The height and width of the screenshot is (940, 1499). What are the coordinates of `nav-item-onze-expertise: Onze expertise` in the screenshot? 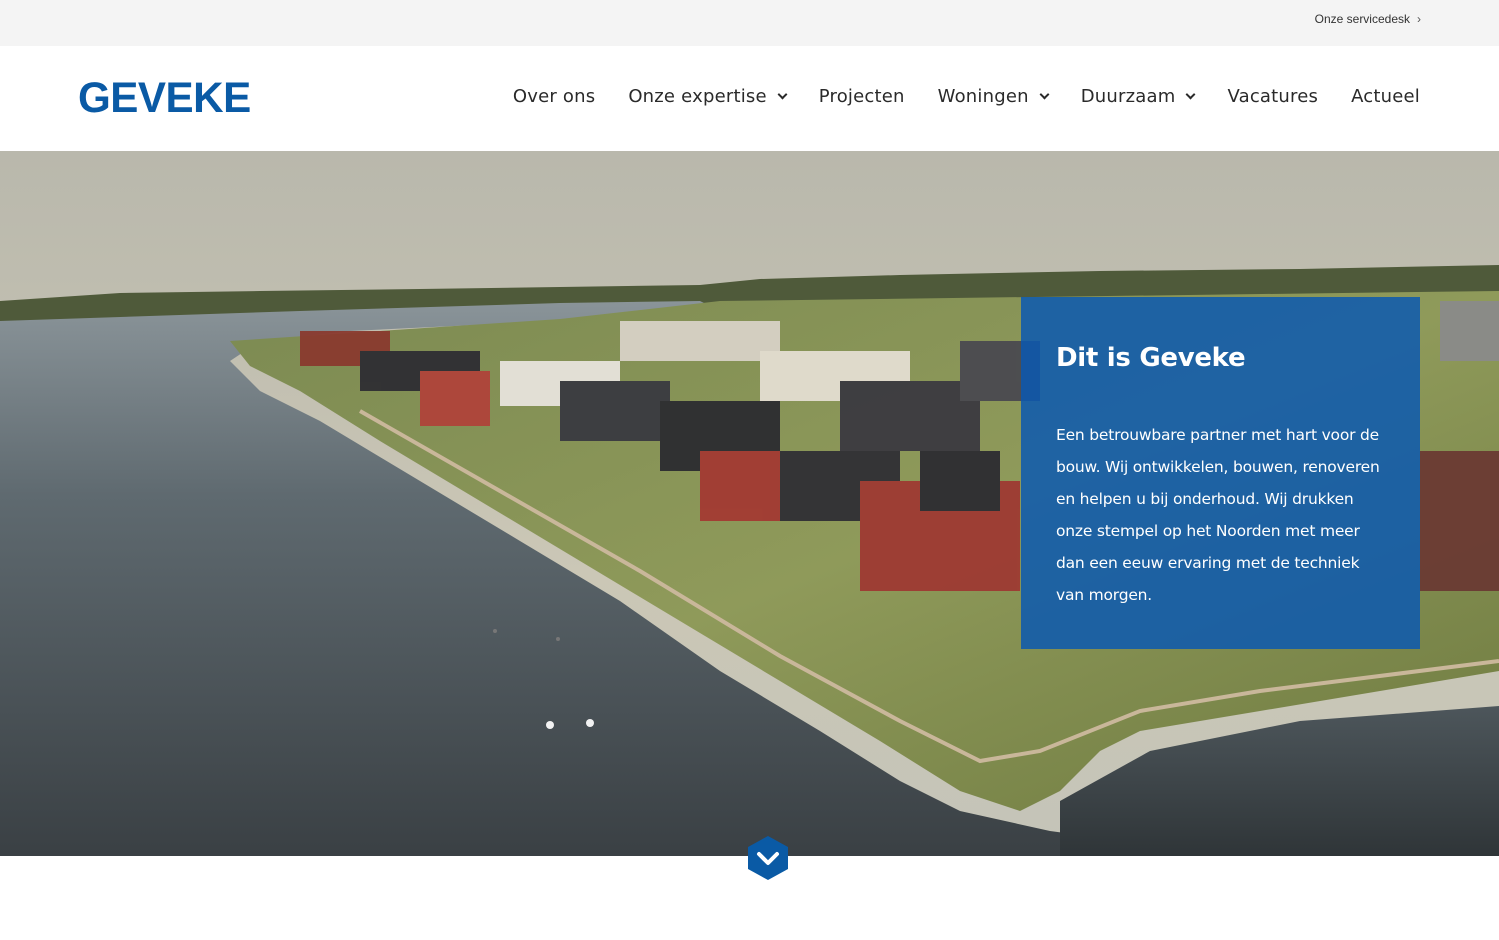 It's located at (708, 96).